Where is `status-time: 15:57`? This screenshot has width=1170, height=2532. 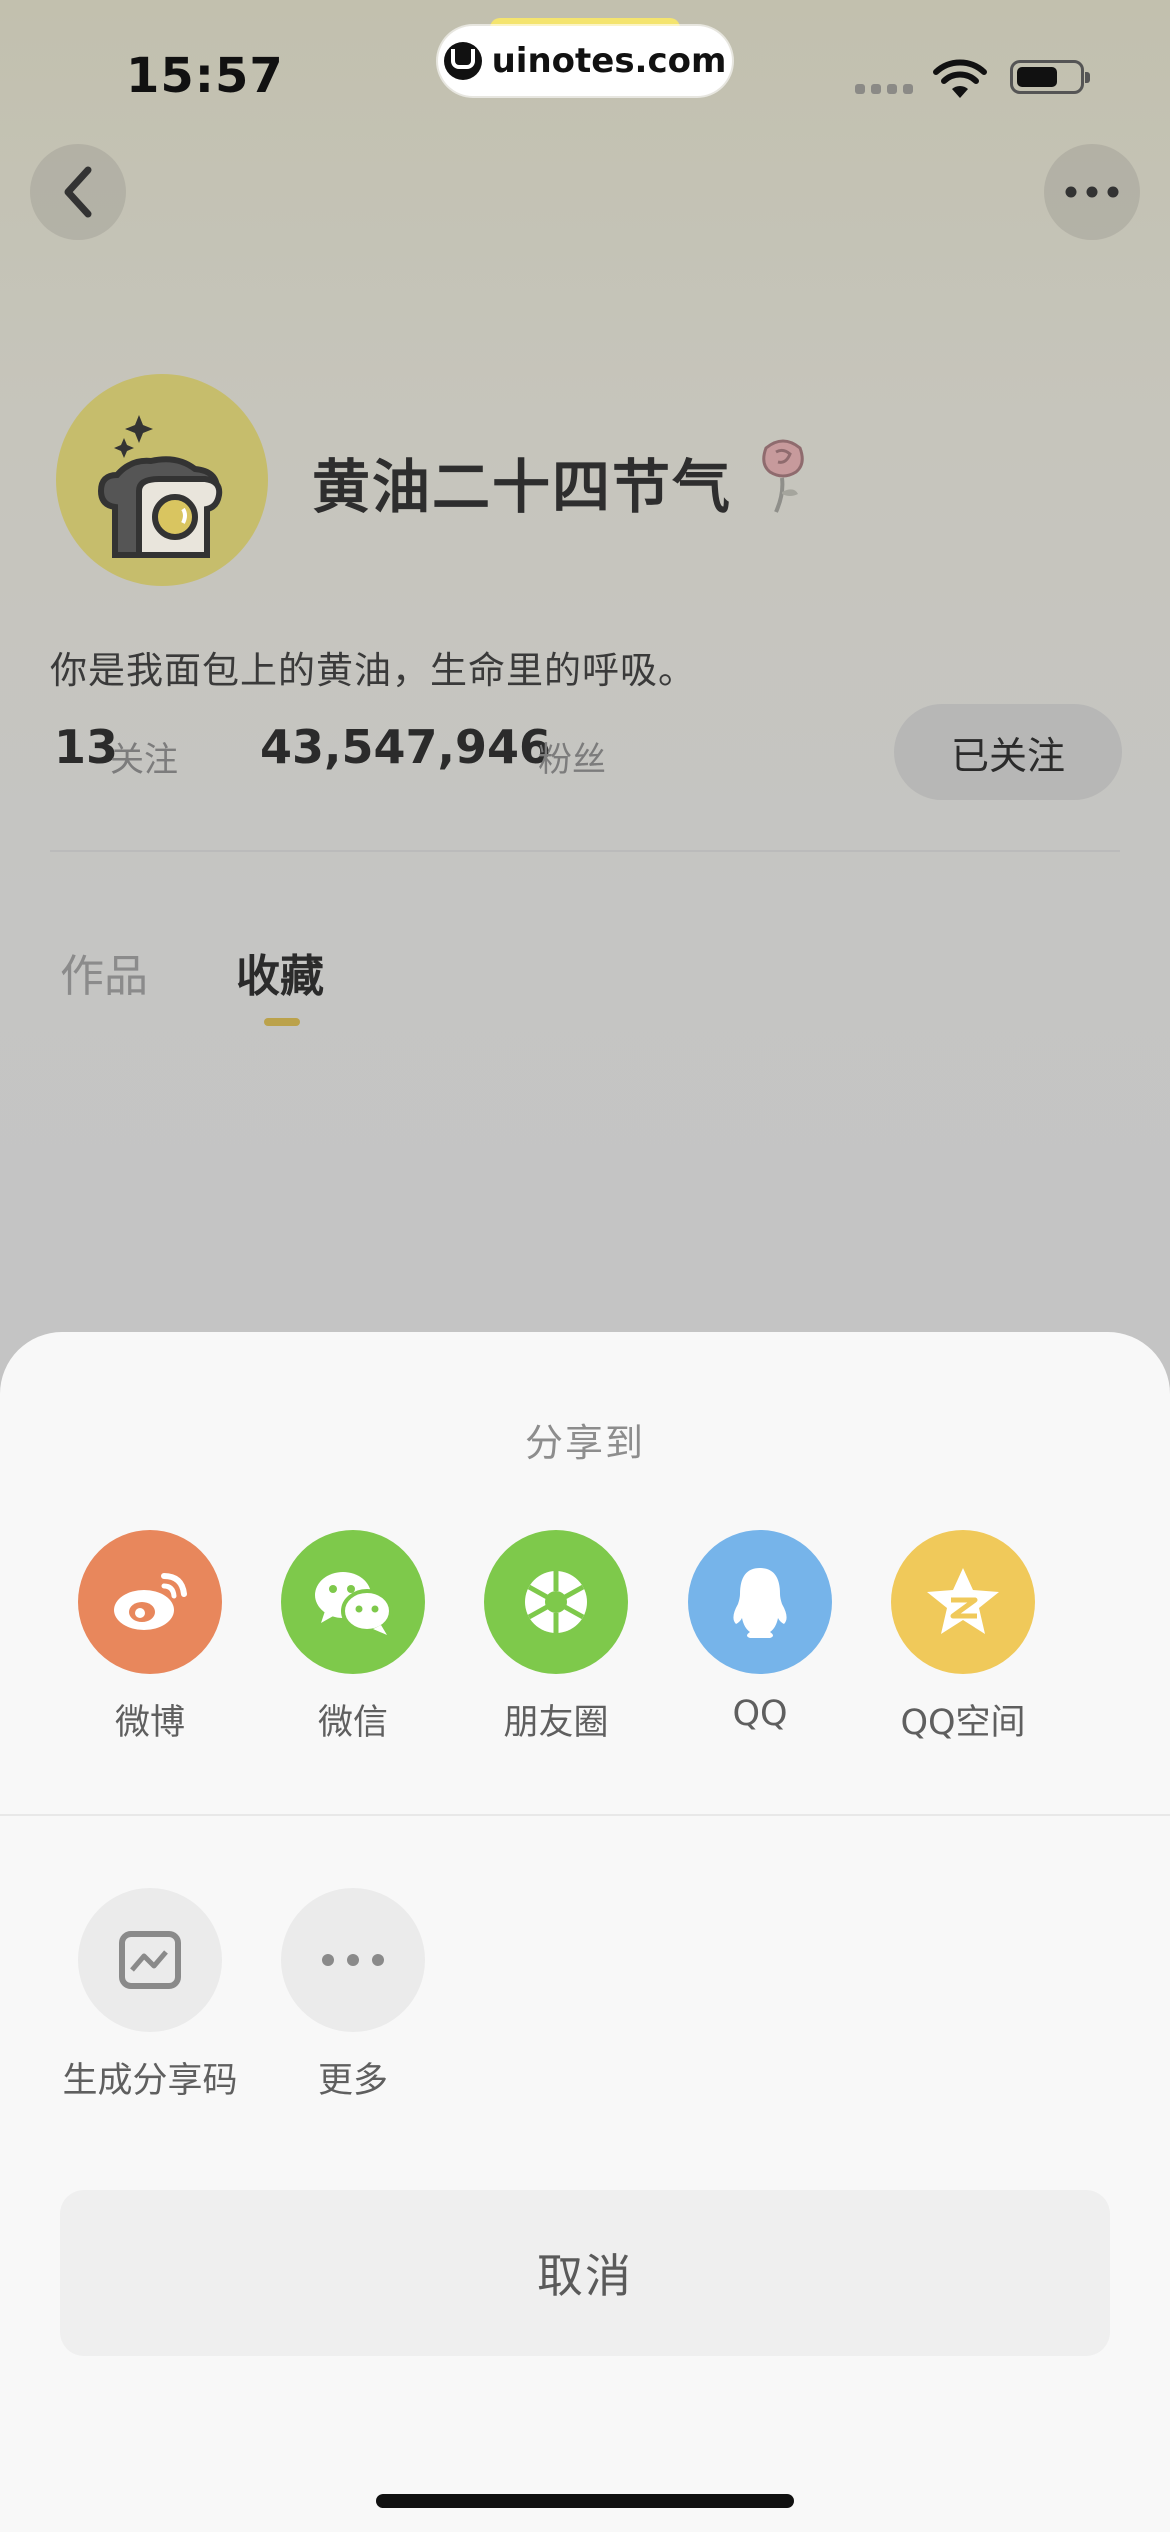 status-time: 15:57 is located at coordinates (205, 76).